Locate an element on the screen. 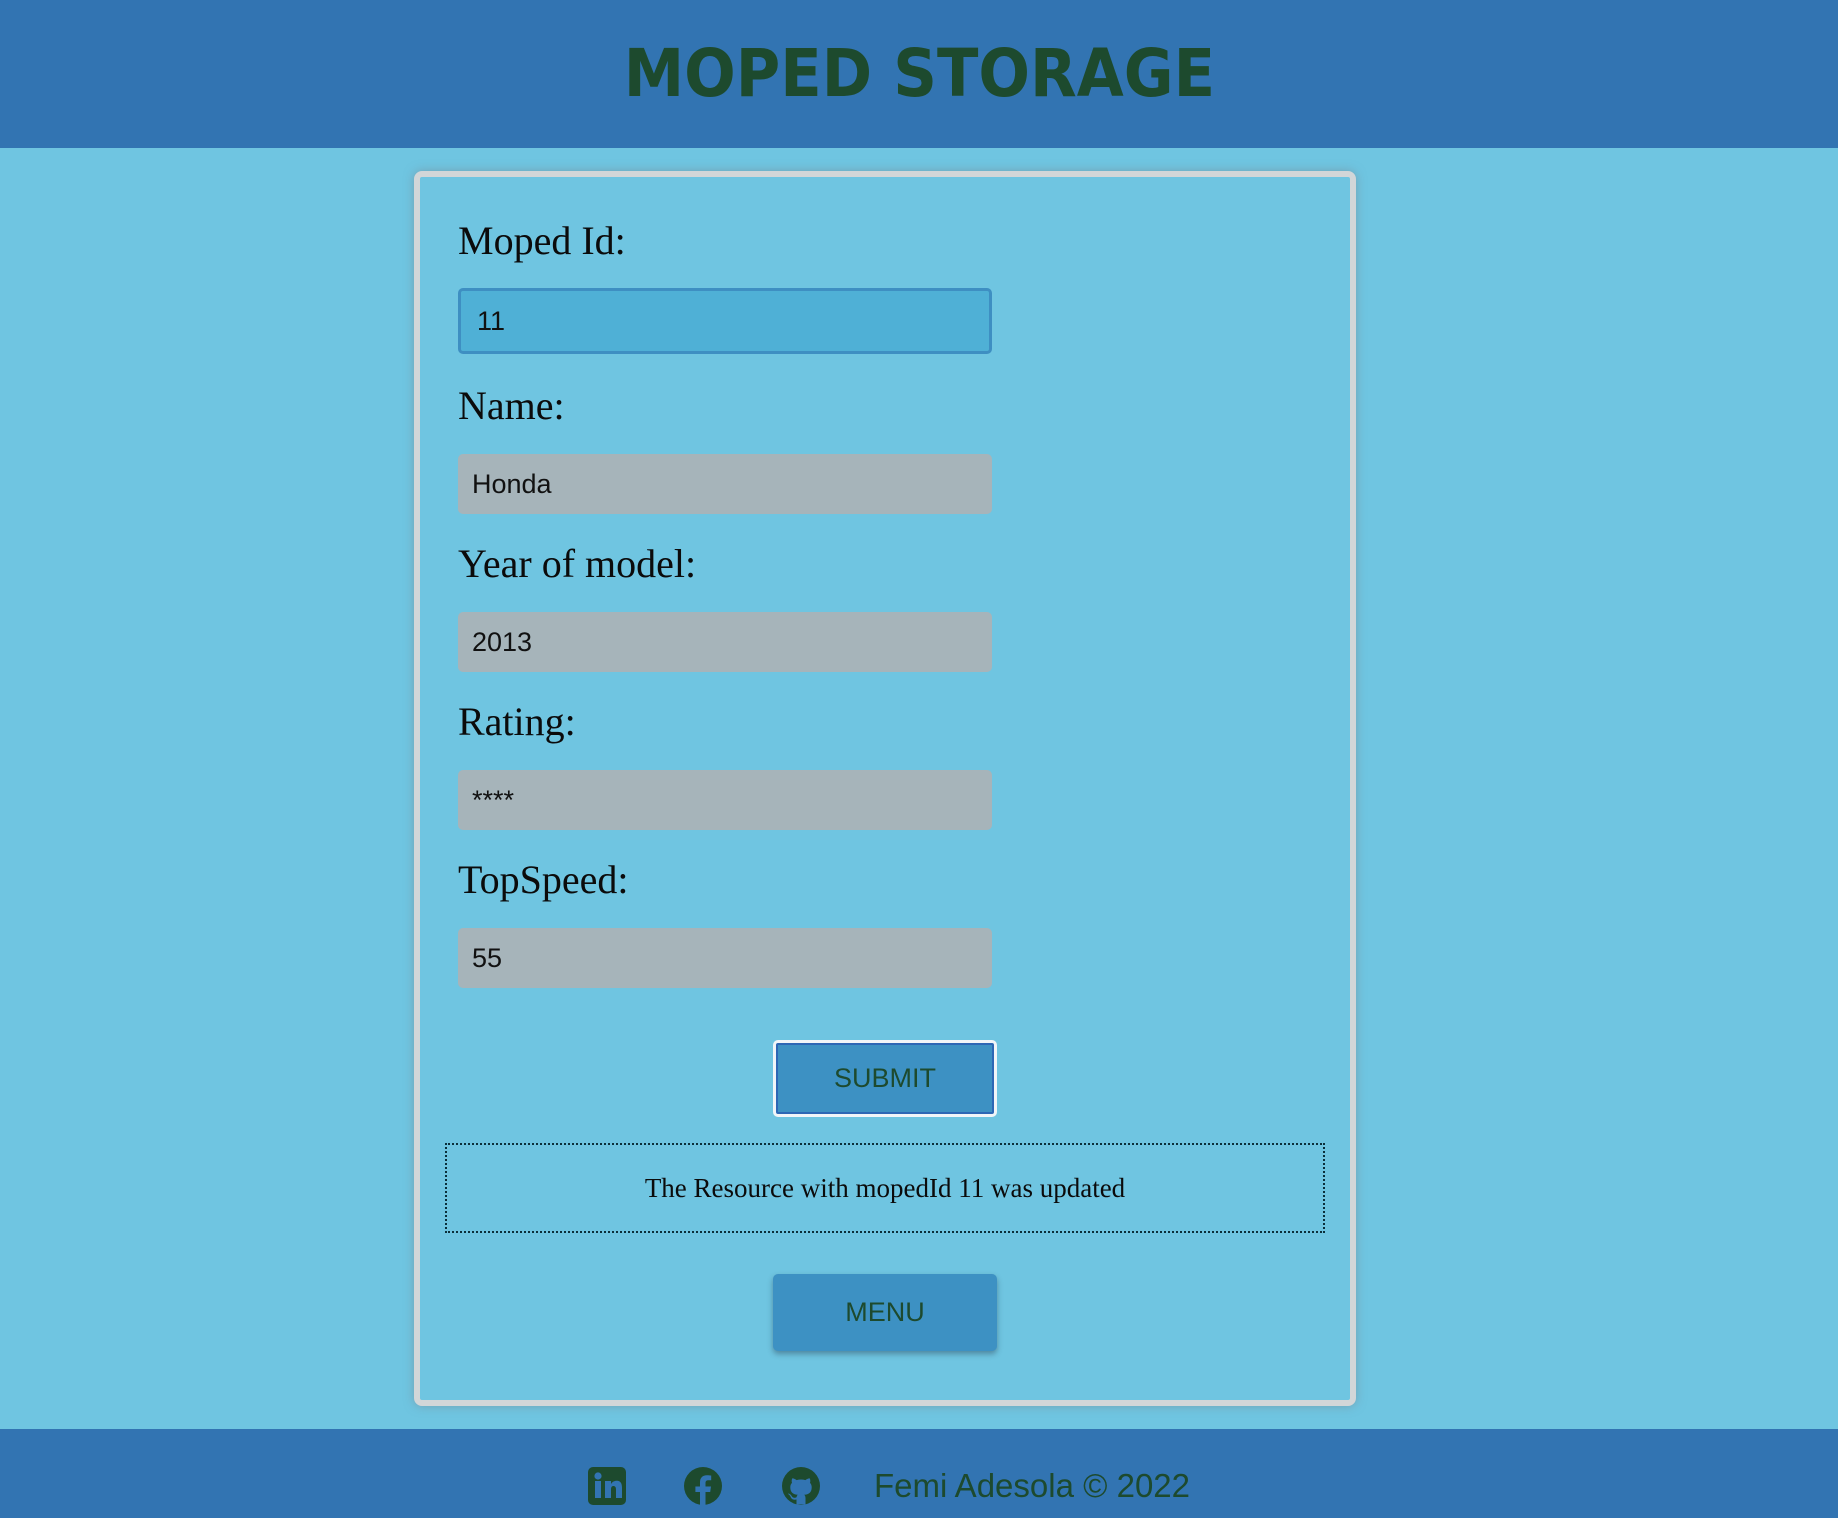 This screenshot has width=1838, height=1518. rating-input is located at coordinates (725, 800).